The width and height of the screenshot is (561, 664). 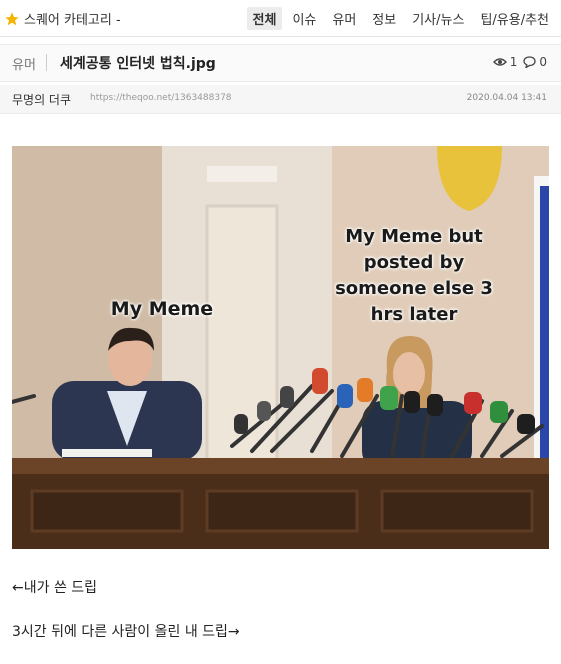 What do you see at coordinates (513, 62) in the screenshot?
I see `view-count: 1` at bounding box center [513, 62].